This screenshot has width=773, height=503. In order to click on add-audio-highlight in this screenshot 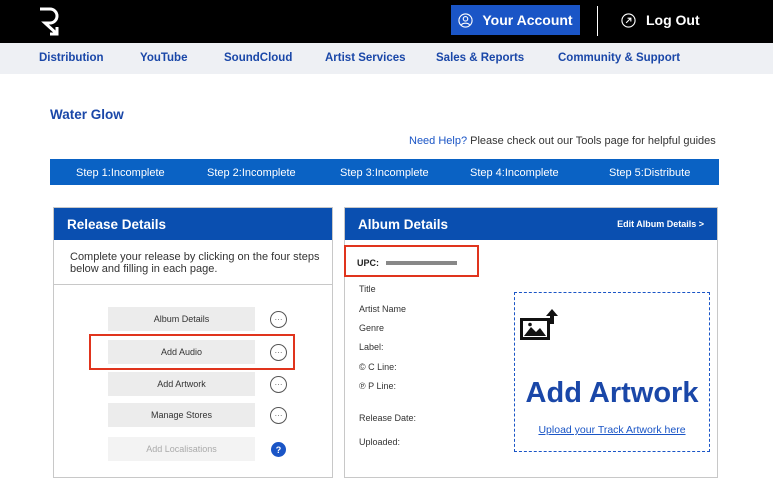, I will do `click(192, 352)`.